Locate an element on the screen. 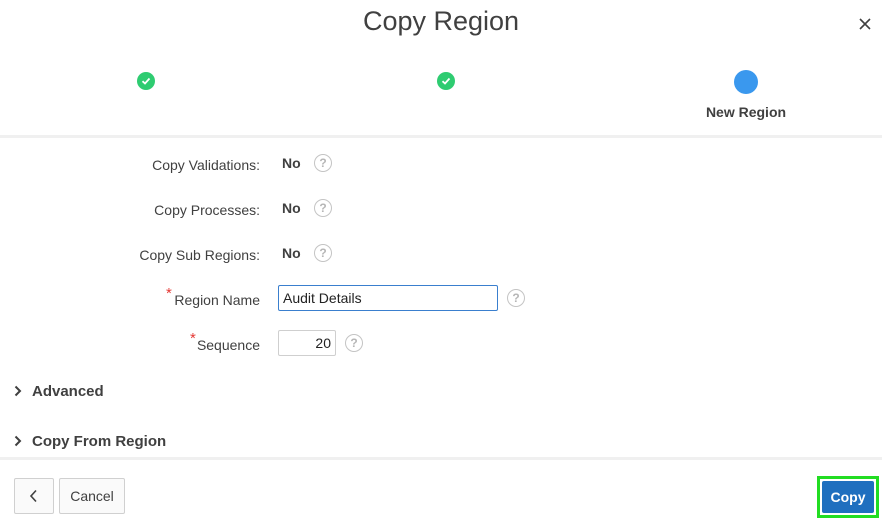 Image resolution: width=882 pixels, height=524 pixels. copy-button-highlight: Copy is located at coordinates (848, 497).